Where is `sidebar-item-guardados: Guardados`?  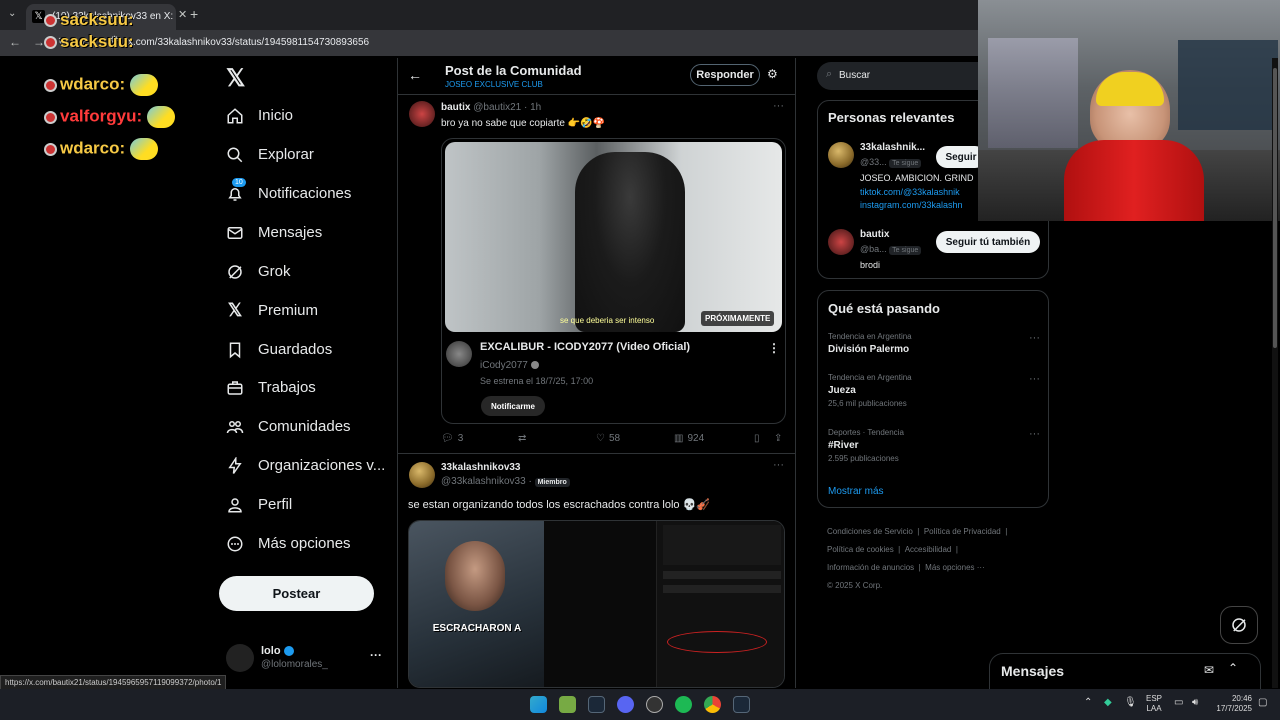
sidebar-item-guardados: Guardados is located at coordinates (279, 349).